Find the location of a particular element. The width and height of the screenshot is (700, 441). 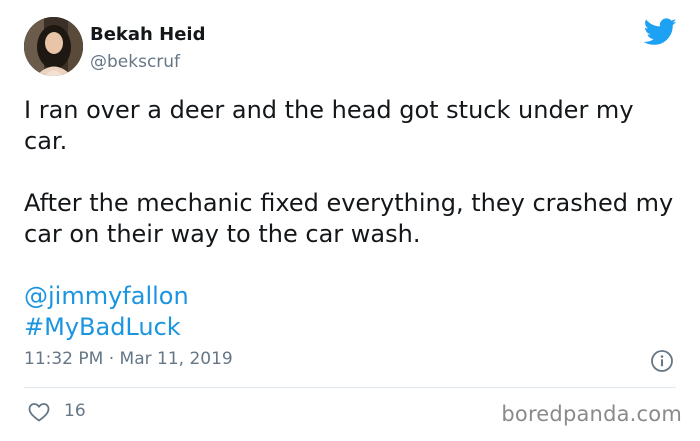

heart-icon is located at coordinates (39, 412).